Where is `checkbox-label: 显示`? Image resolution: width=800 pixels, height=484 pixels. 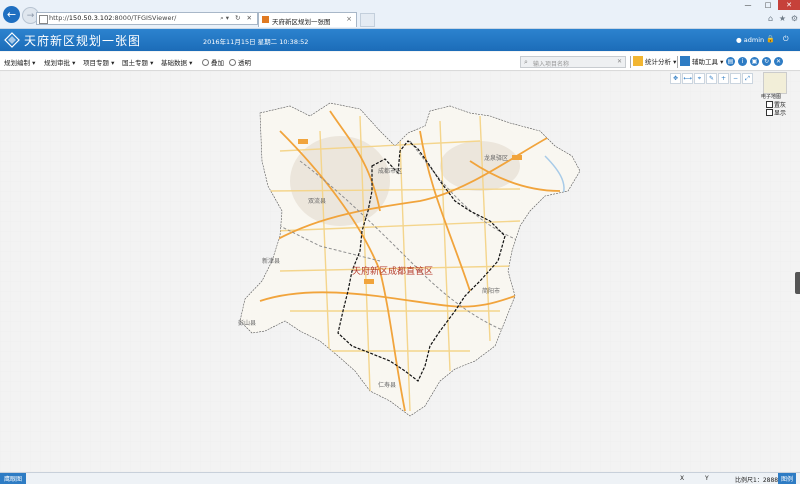 checkbox-label: 显示 is located at coordinates (780, 113).